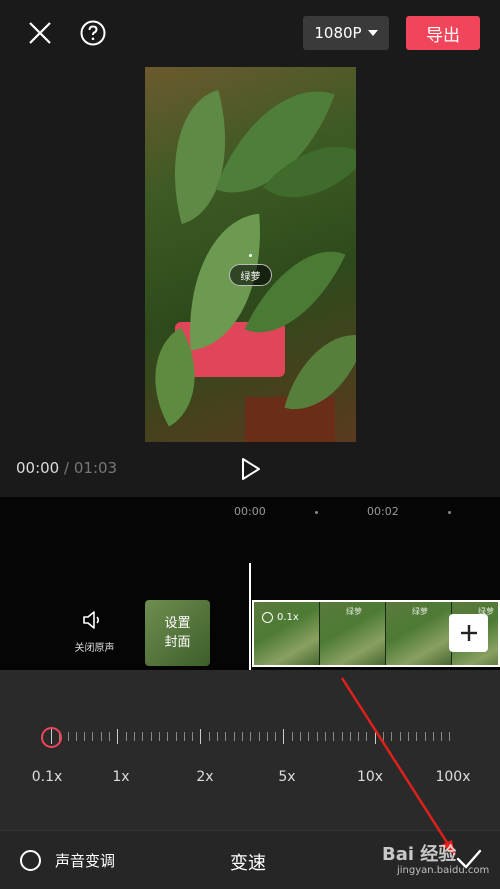 The width and height of the screenshot is (500, 889). Describe the element at coordinates (288, 617) in the screenshot. I see `clip-speed-value: 0.1x` at that location.